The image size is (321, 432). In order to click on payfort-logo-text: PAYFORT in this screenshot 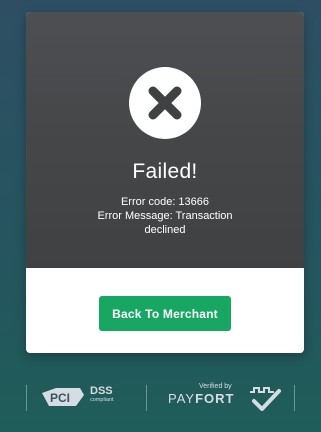, I will do `click(201, 399)`.